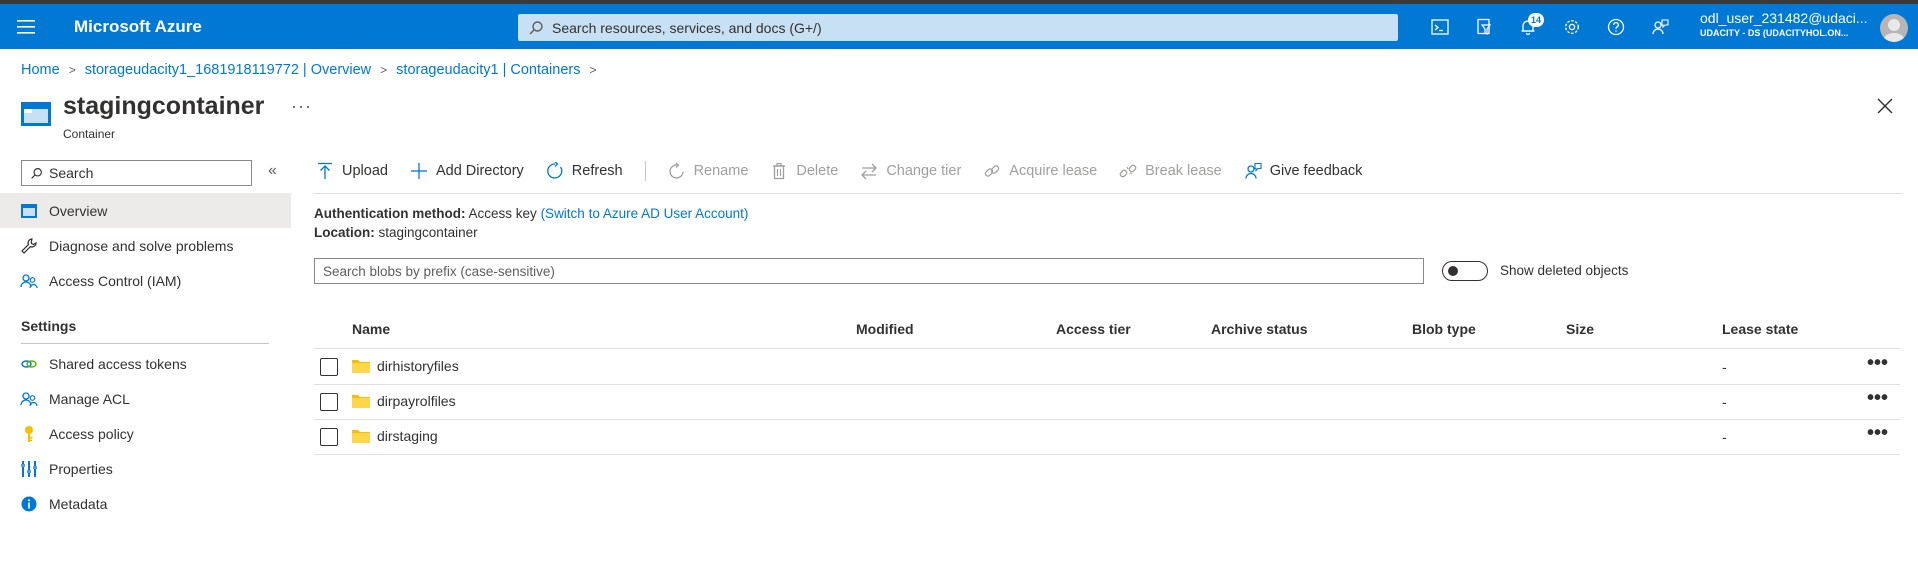 This screenshot has height=565, width=1918. What do you see at coordinates (992, 171) in the screenshot?
I see `link-icon` at bounding box center [992, 171].